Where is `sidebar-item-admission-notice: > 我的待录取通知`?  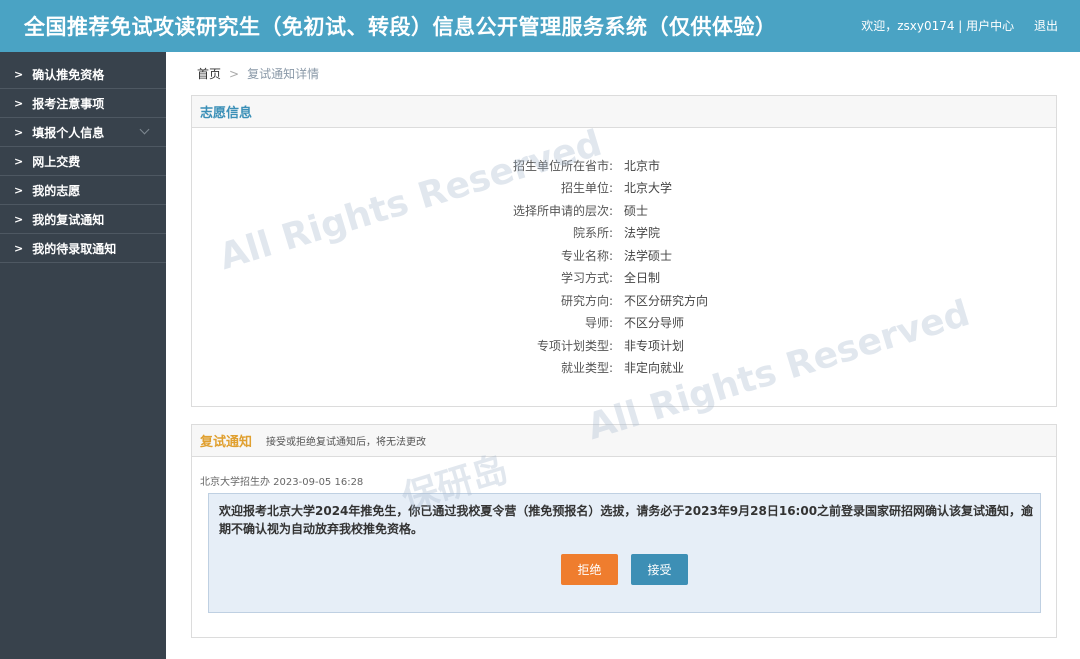
sidebar-item-admission-notice: > 我的待录取通知 is located at coordinates (83, 248).